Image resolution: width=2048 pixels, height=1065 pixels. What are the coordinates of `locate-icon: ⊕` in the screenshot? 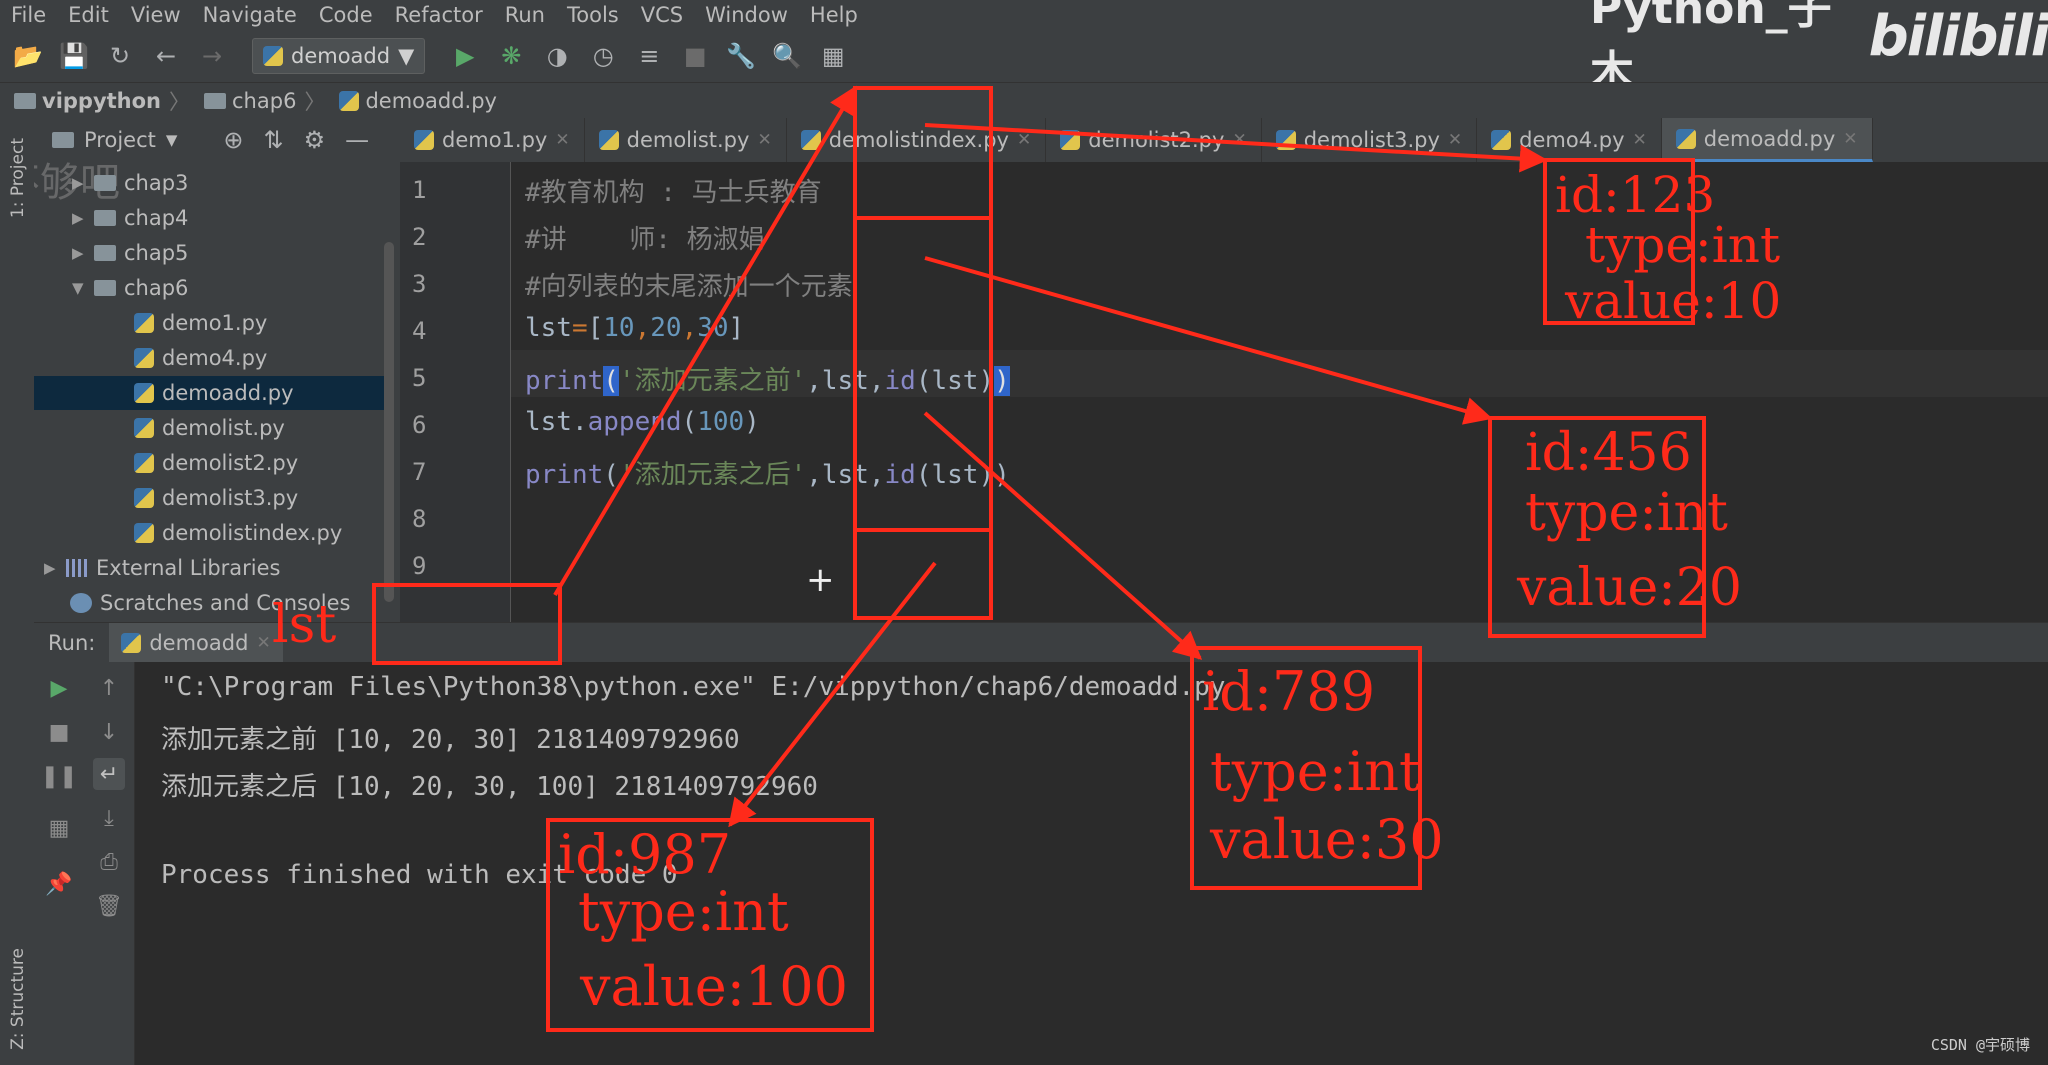 It's located at (233, 140).